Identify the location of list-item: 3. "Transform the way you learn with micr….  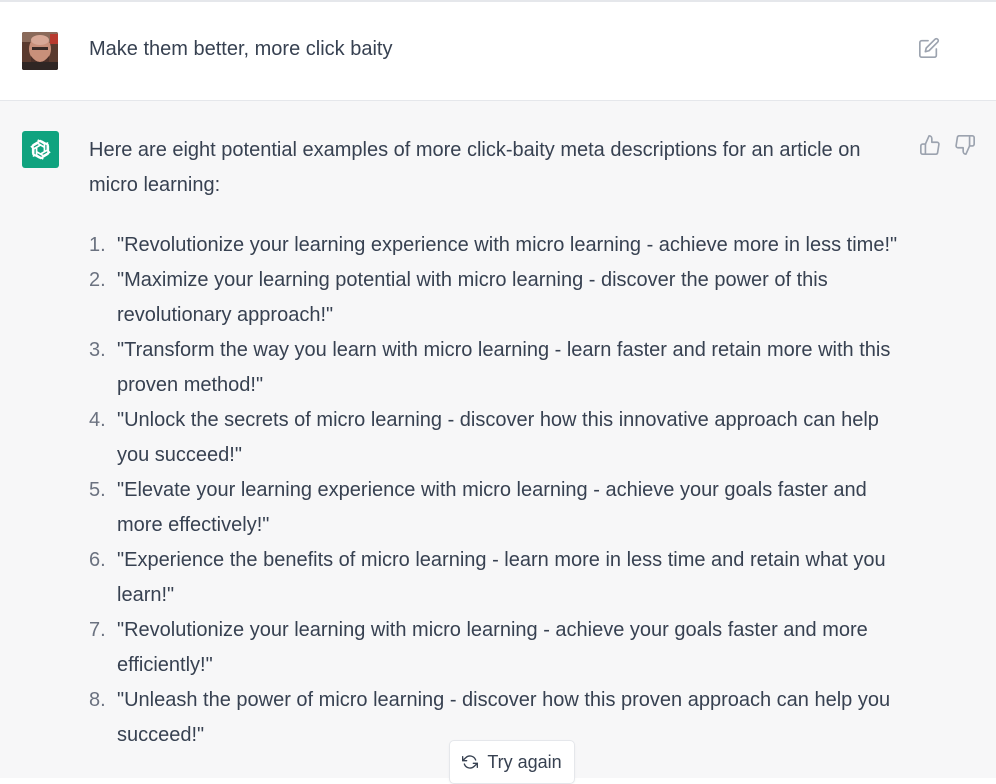
(494, 368).